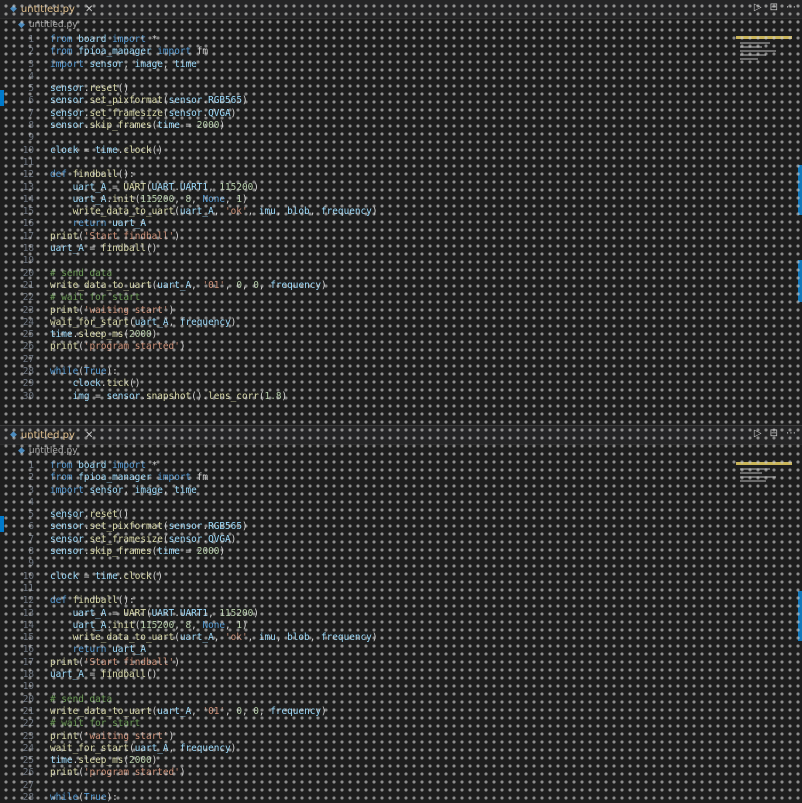 The width and height of the screenshot is (802, 803). I want to click on line-number: 2, so click(31, 478).